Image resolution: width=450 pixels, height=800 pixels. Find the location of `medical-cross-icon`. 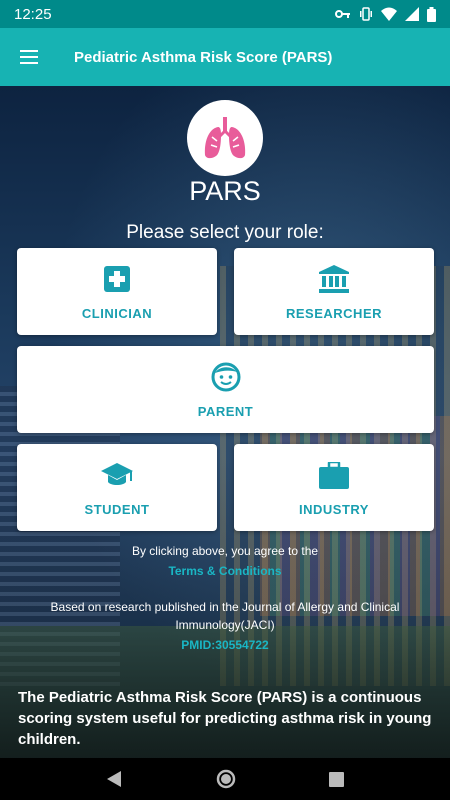

medical-cross-icon is located at coordinates (117, 279).